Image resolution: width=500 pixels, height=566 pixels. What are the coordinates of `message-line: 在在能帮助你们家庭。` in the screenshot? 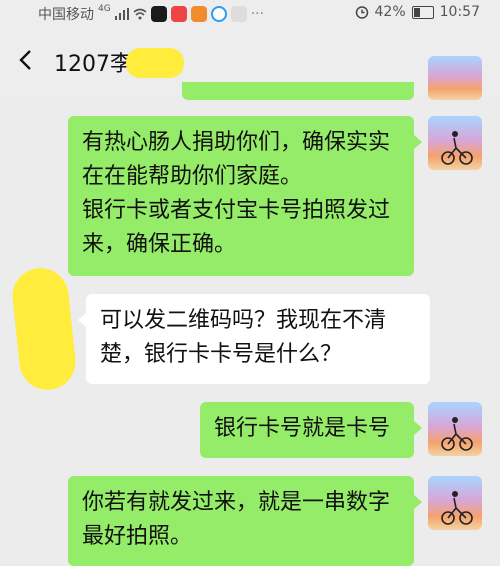 It's located at (192, 176).